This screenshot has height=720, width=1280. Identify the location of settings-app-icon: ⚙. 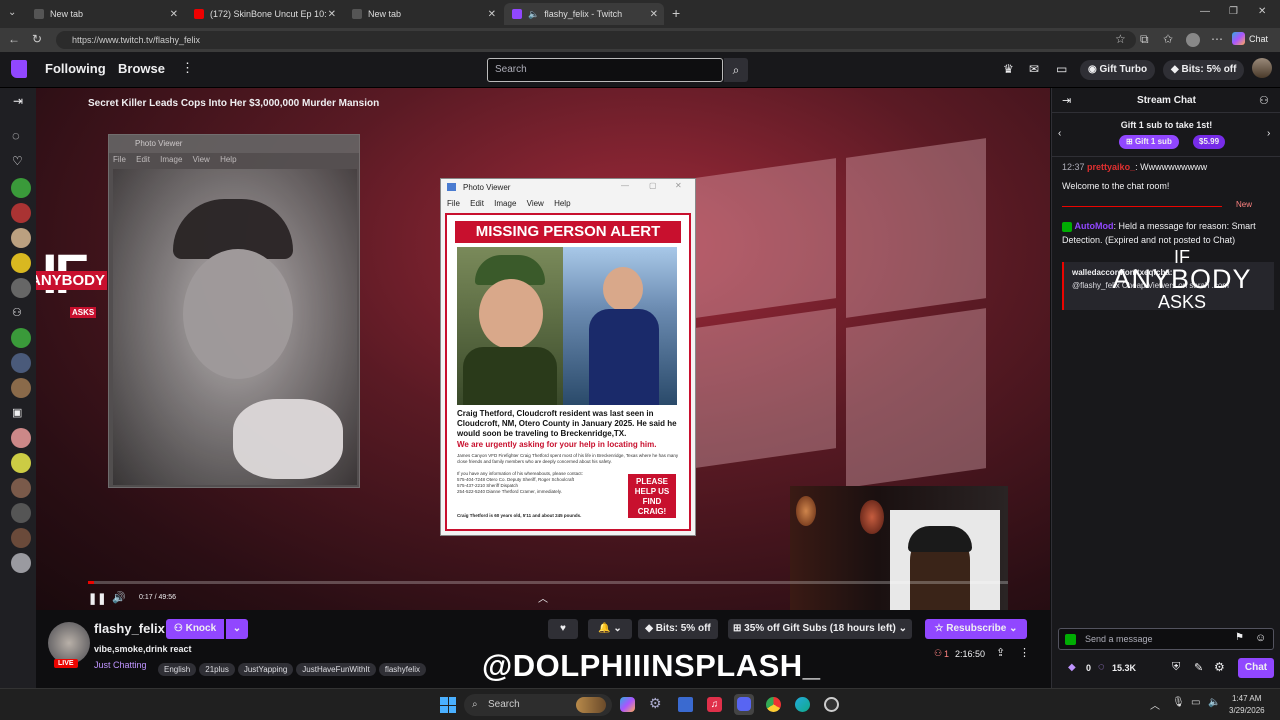
(655, 703).